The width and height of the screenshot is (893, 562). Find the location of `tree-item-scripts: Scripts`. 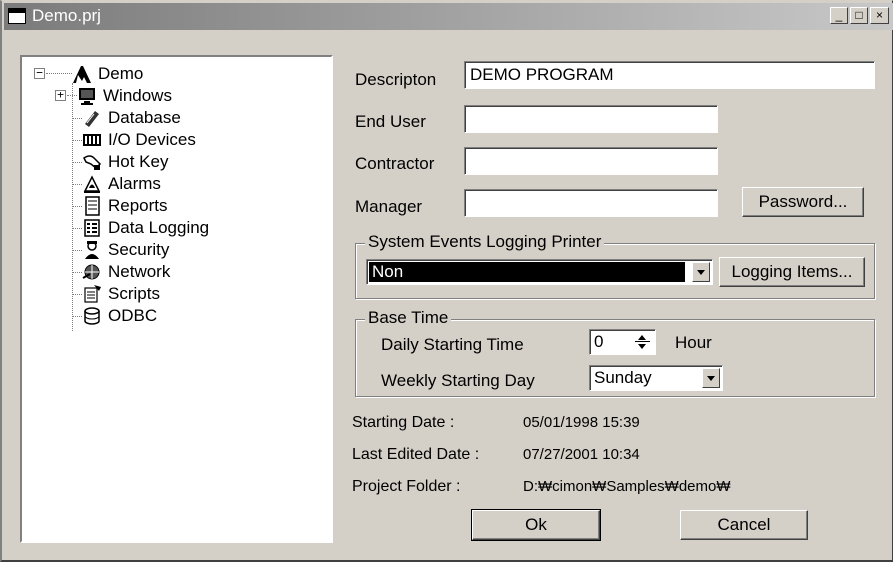

tree-item-scripts: Scripts is located at coordinates (121, 294).